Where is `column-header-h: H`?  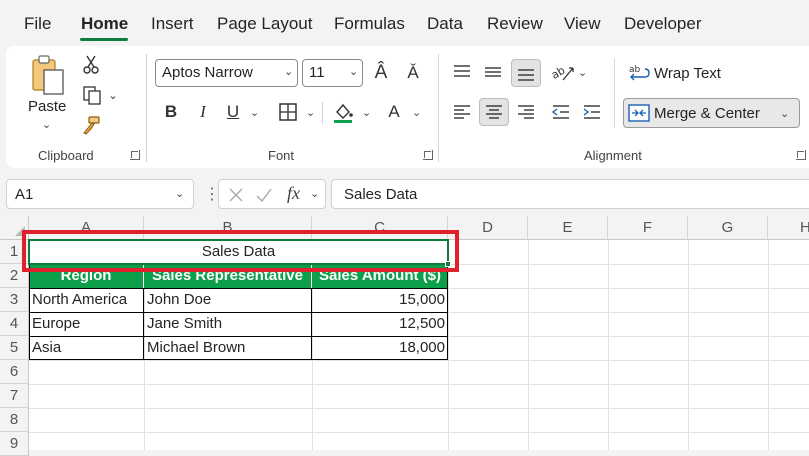
column-header-h: H is located at coordinates (788, 228).